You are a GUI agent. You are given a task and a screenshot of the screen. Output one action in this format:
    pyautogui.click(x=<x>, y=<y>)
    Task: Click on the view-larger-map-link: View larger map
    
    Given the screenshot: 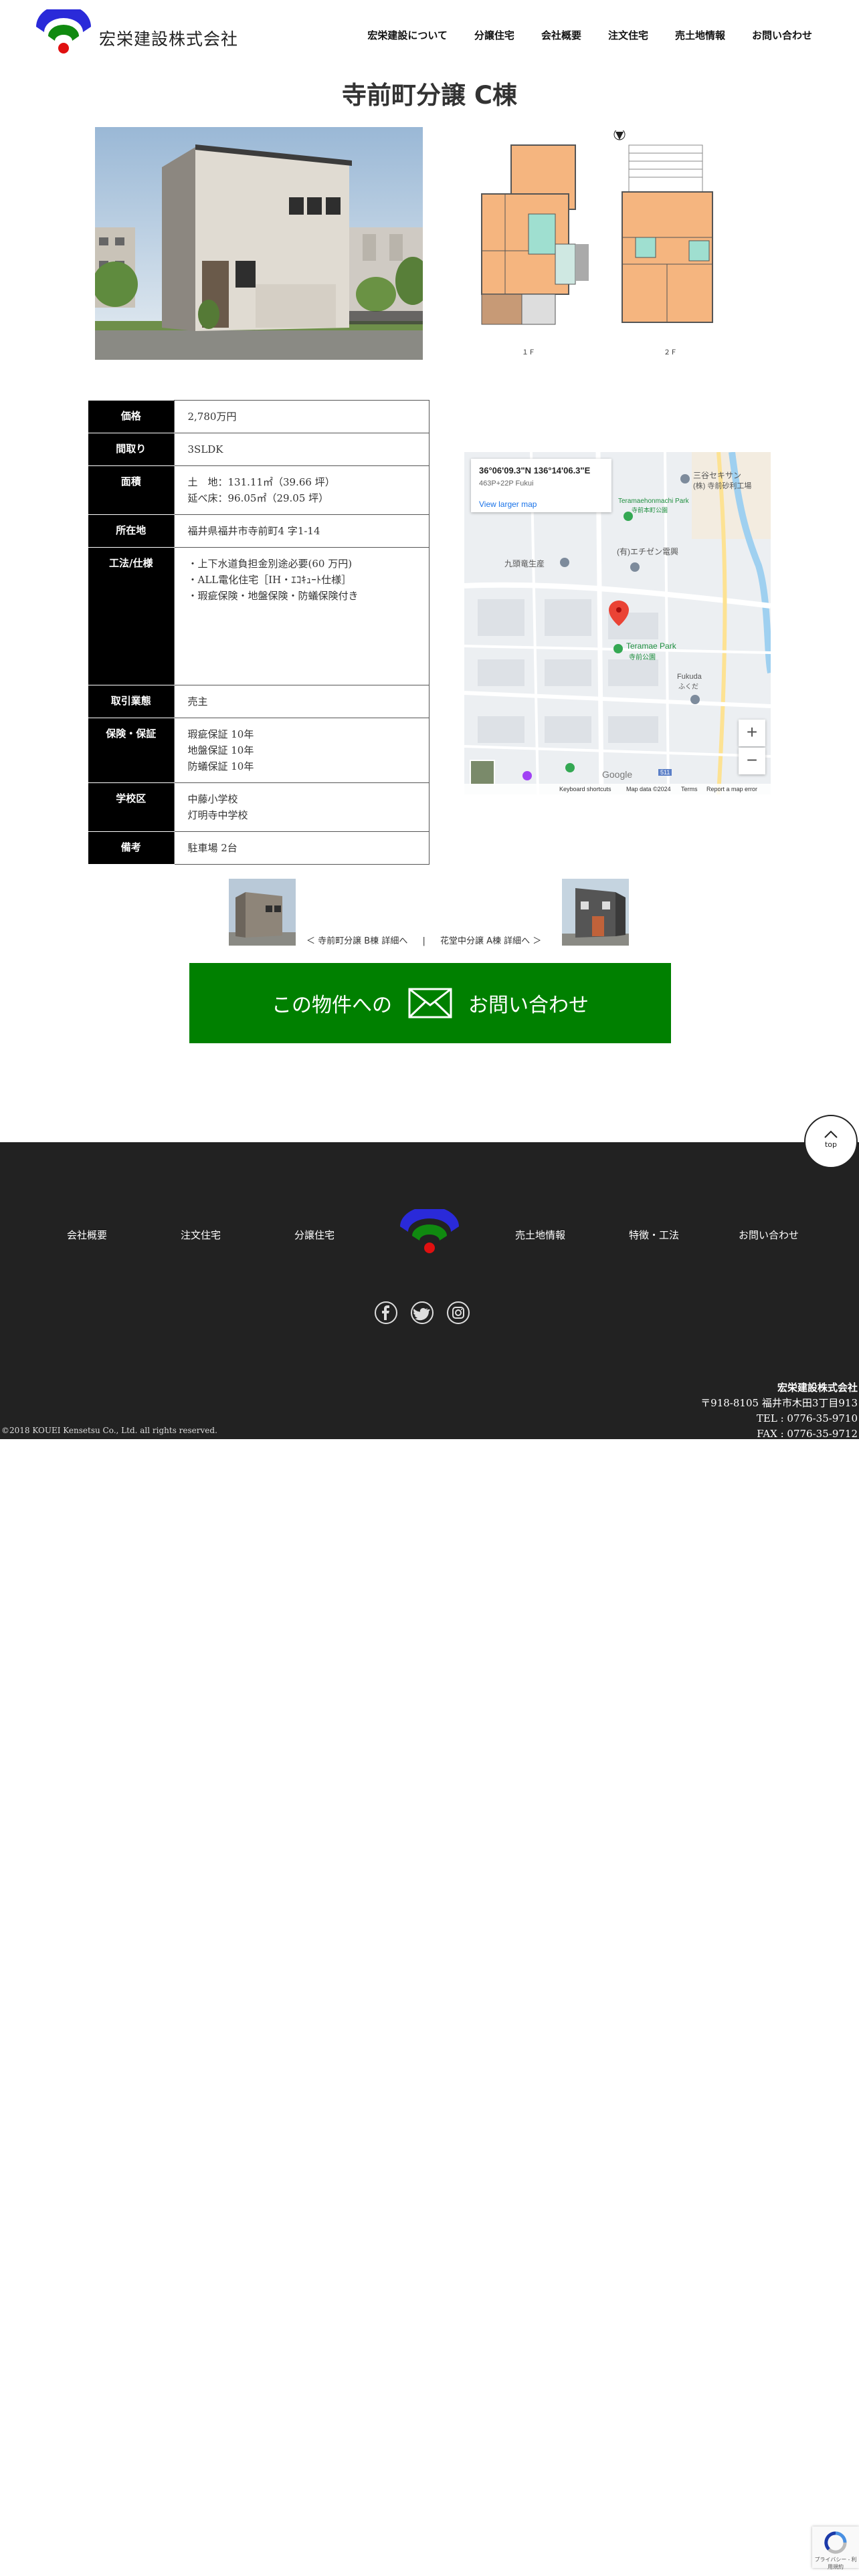 What is the action you would take?
    pyautogui.click(x=541, y=505)
    